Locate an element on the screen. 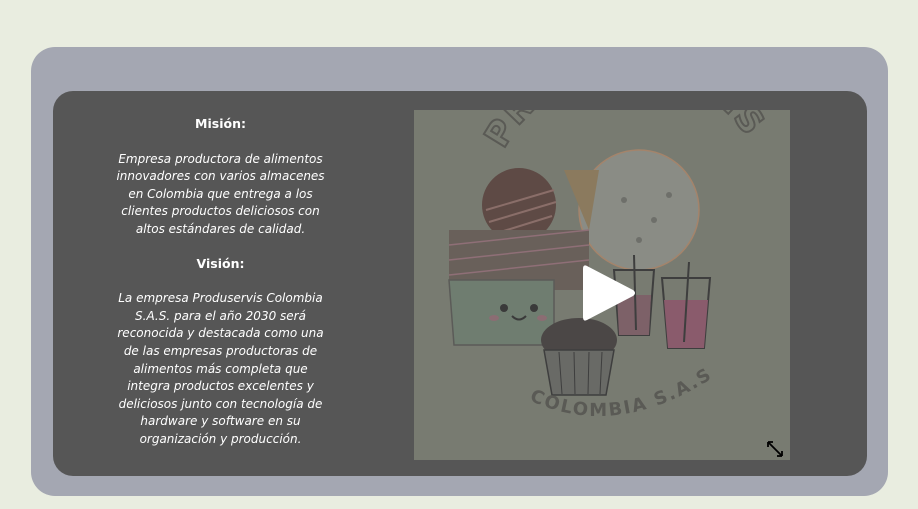 Image resolution: width=918 pixels, height=509 pixels. svg-text: PRODUSERVIS is located at coordinates (625, 132).